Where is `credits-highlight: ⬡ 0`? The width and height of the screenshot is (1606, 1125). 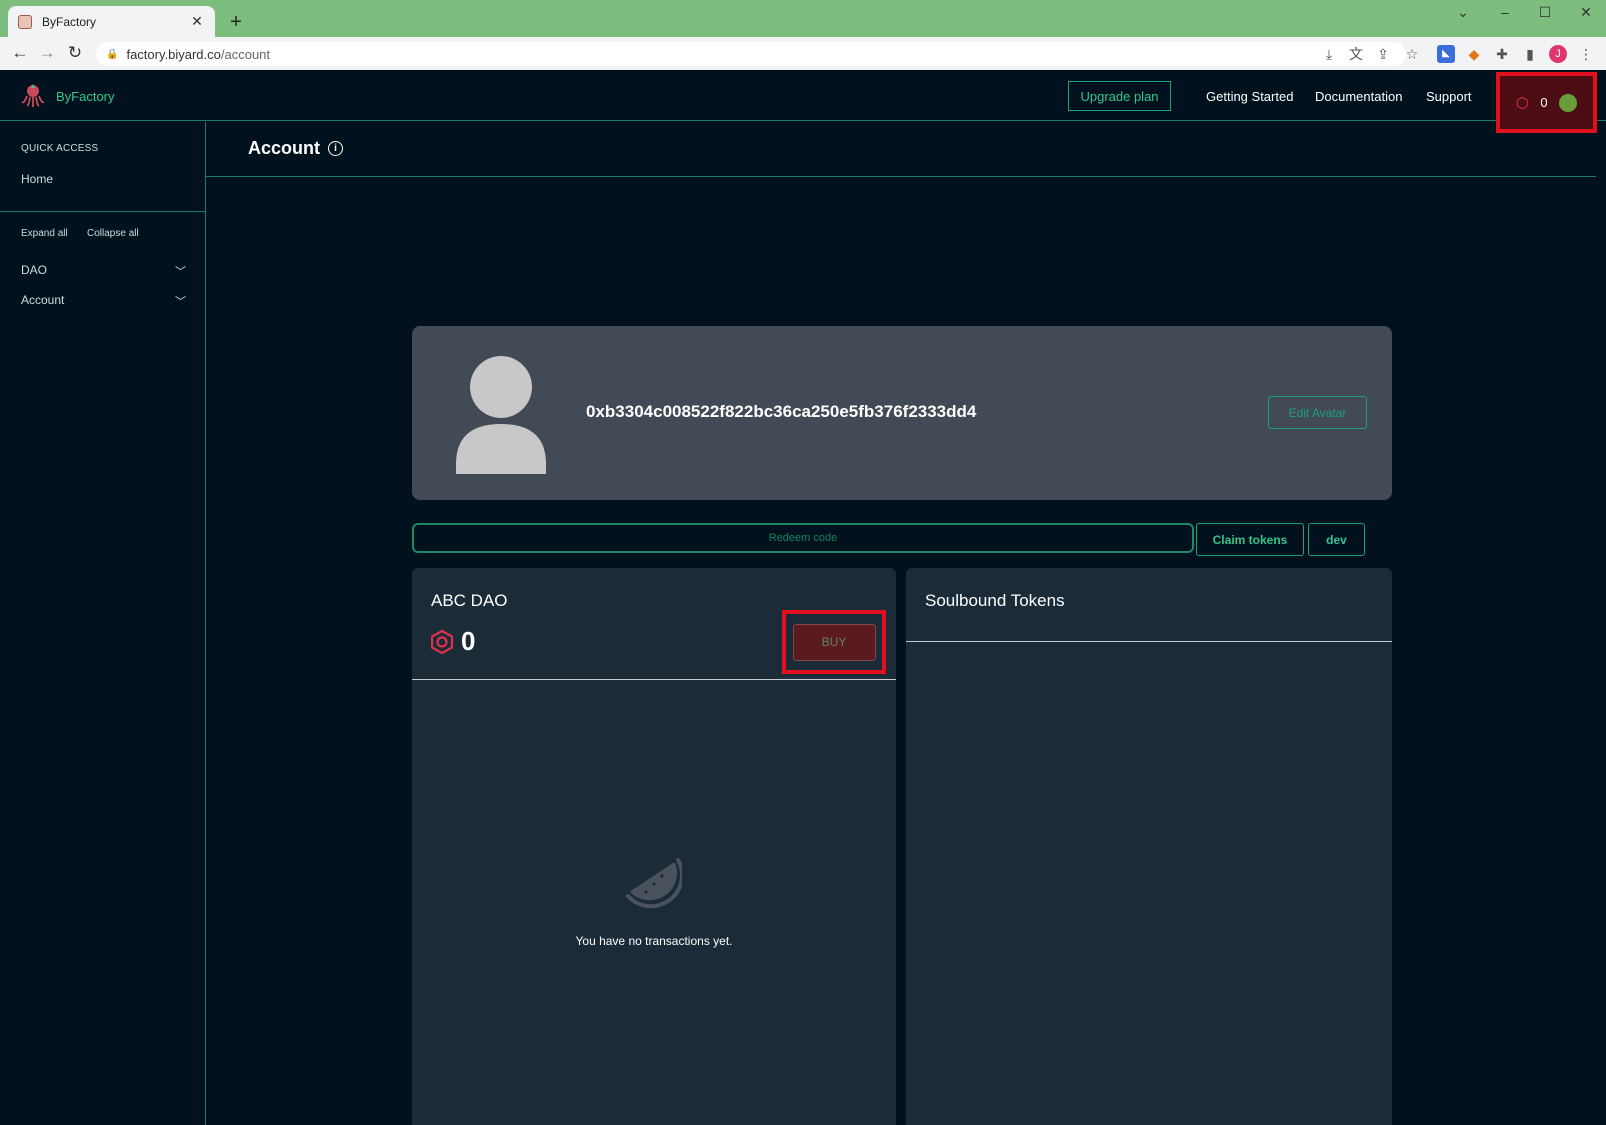 credits-highlight: ⬡ 0 is located at coordinates (1546, 102).